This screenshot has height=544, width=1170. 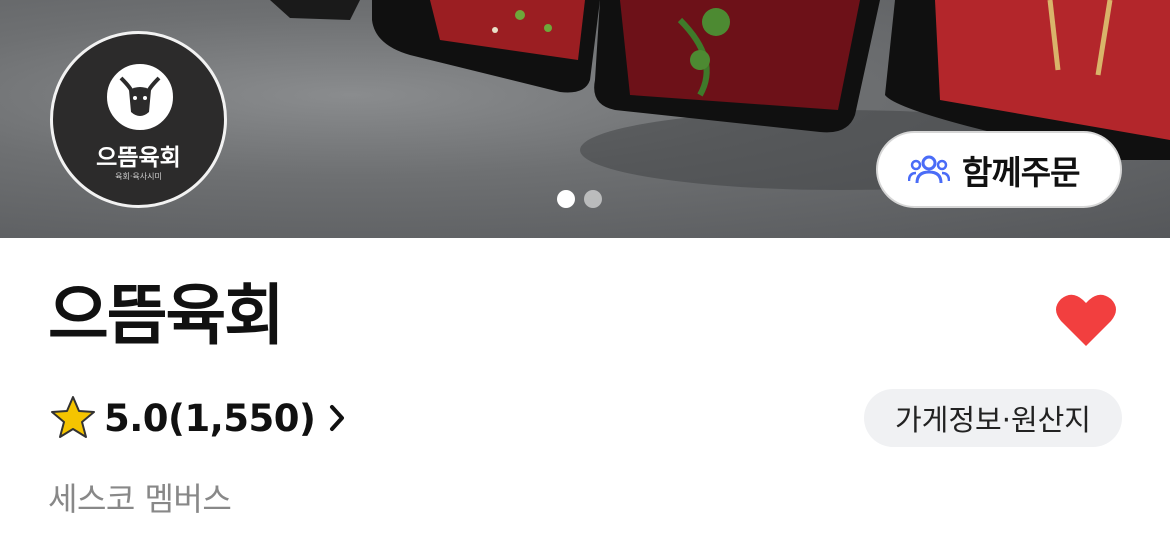 I want to click on membership-label: 세스코 멤버스, so click(x=140, y=499).